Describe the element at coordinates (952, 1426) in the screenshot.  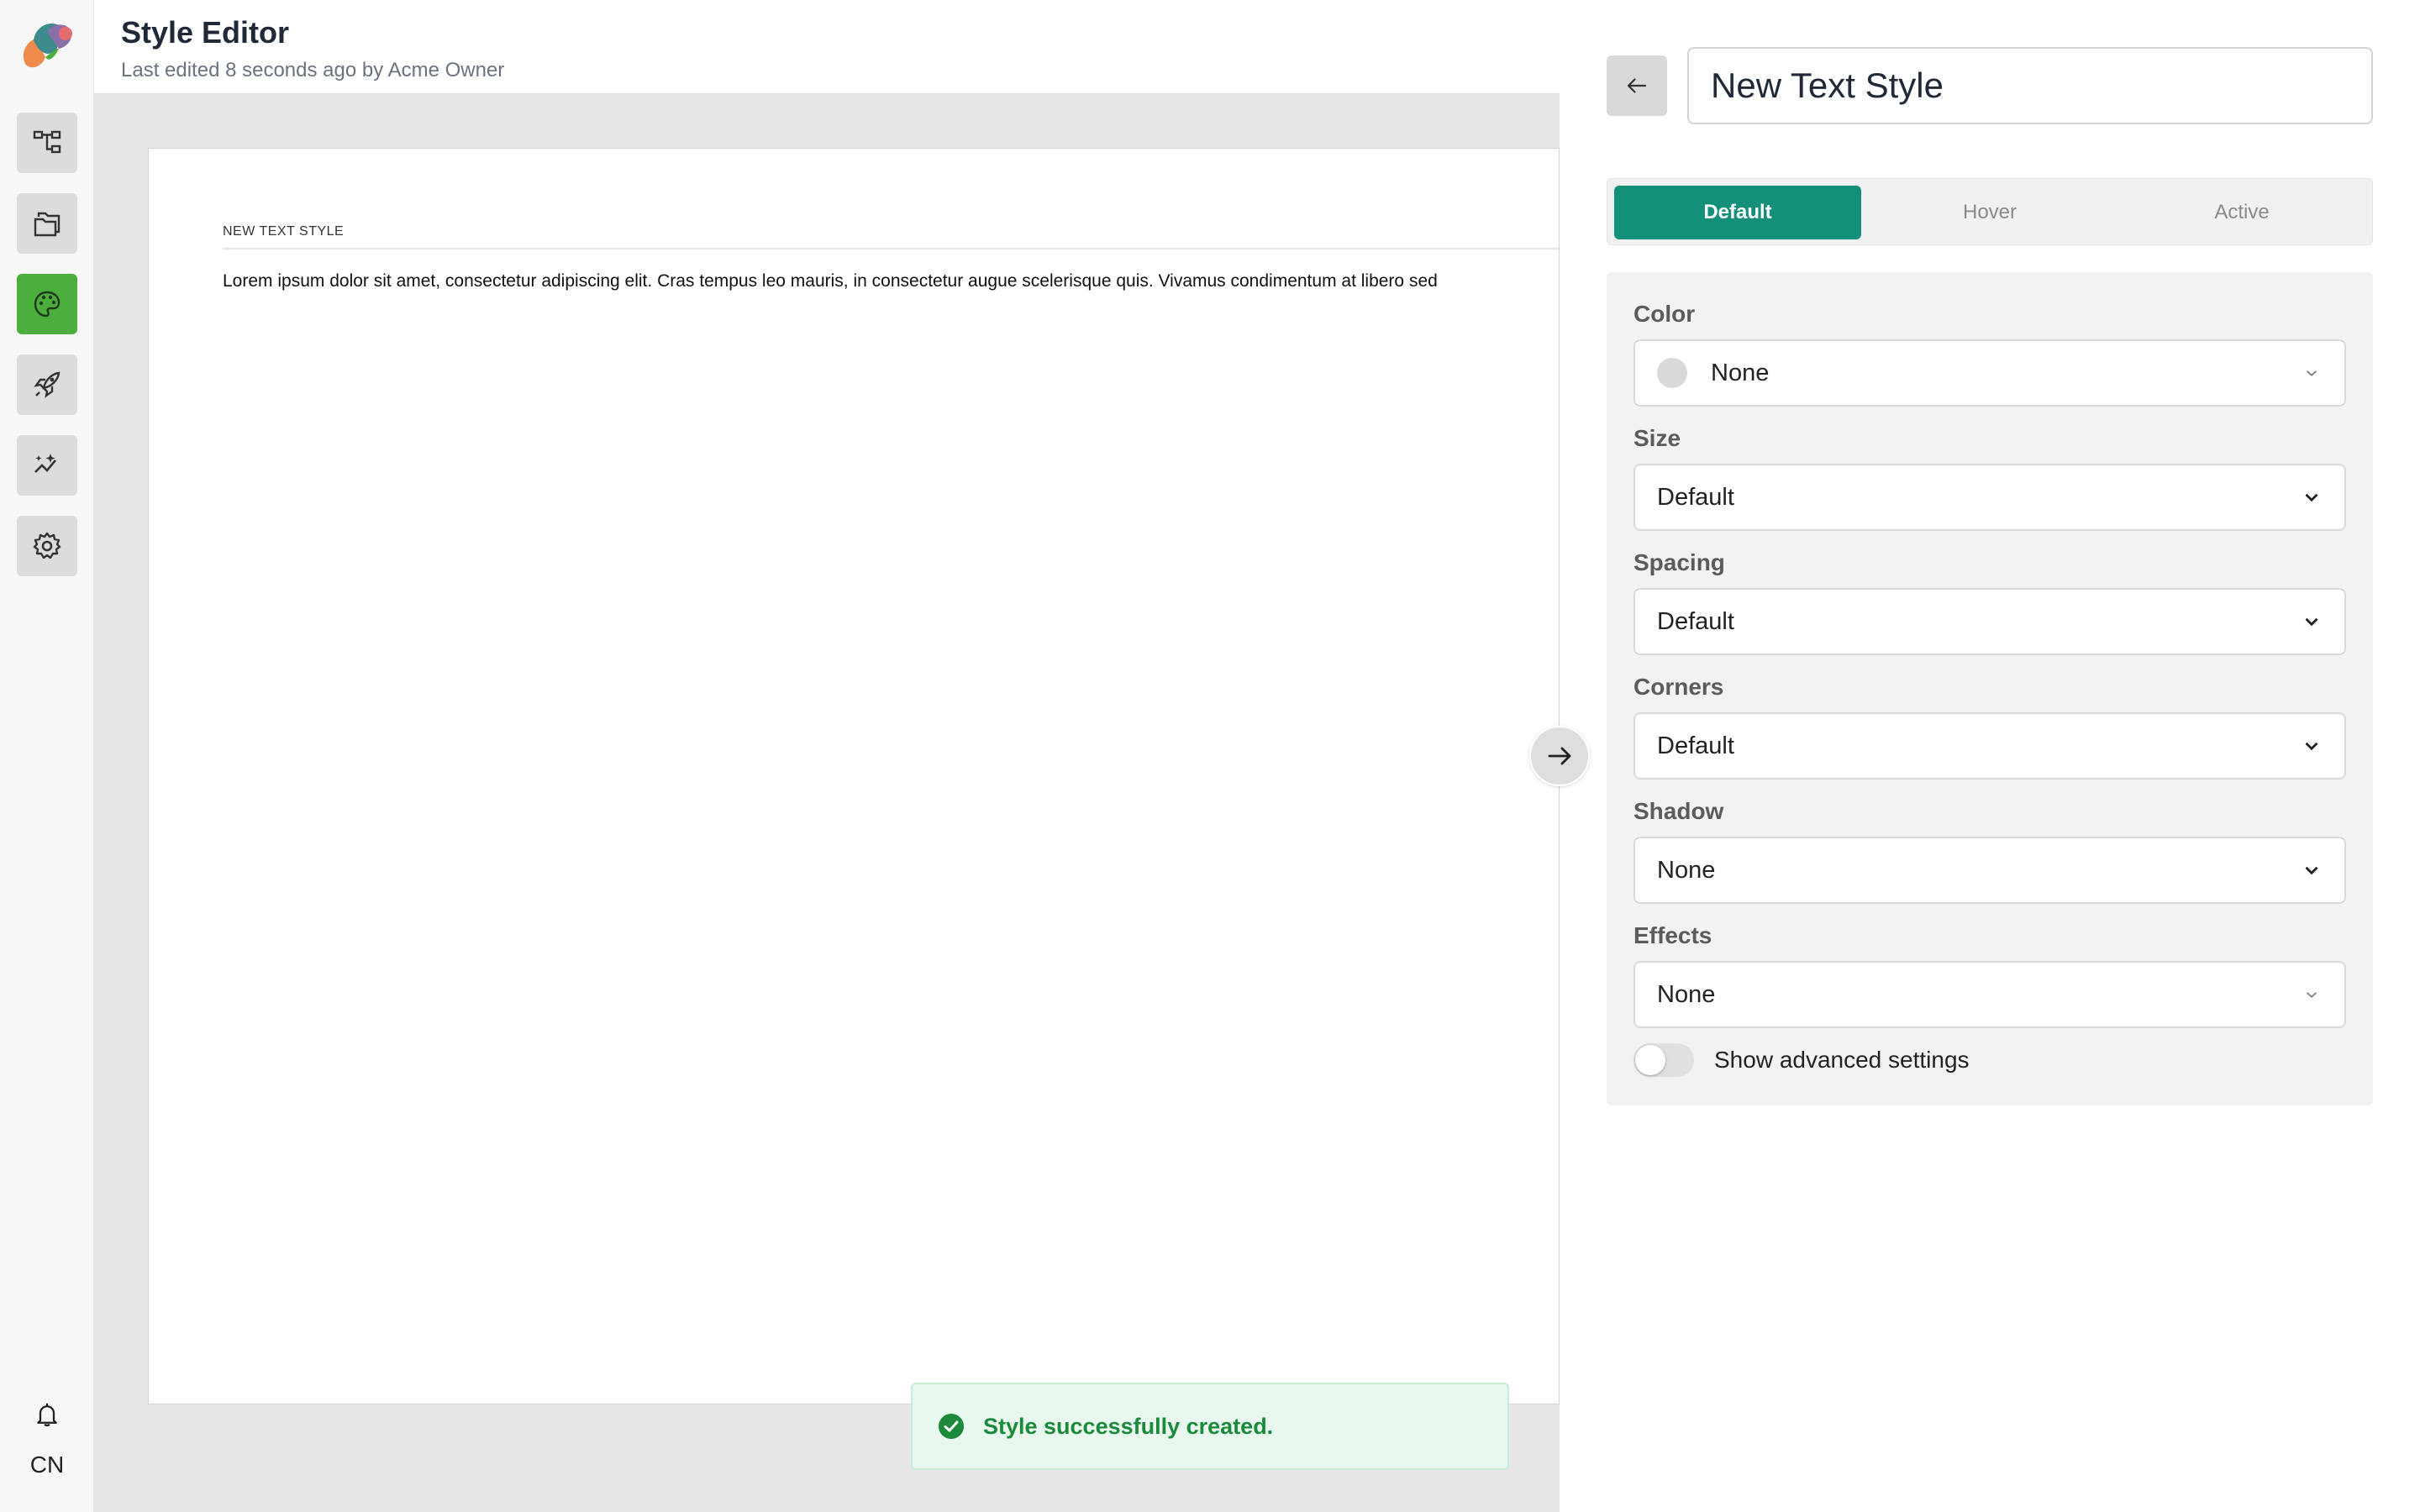
I see `check-circle-icon` at that location.